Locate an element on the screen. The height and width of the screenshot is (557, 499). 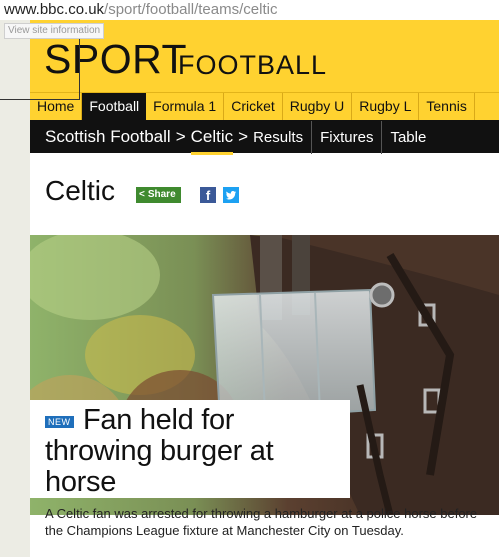
nav-item-cricket: Cricket is located at coordinates (253, 106).